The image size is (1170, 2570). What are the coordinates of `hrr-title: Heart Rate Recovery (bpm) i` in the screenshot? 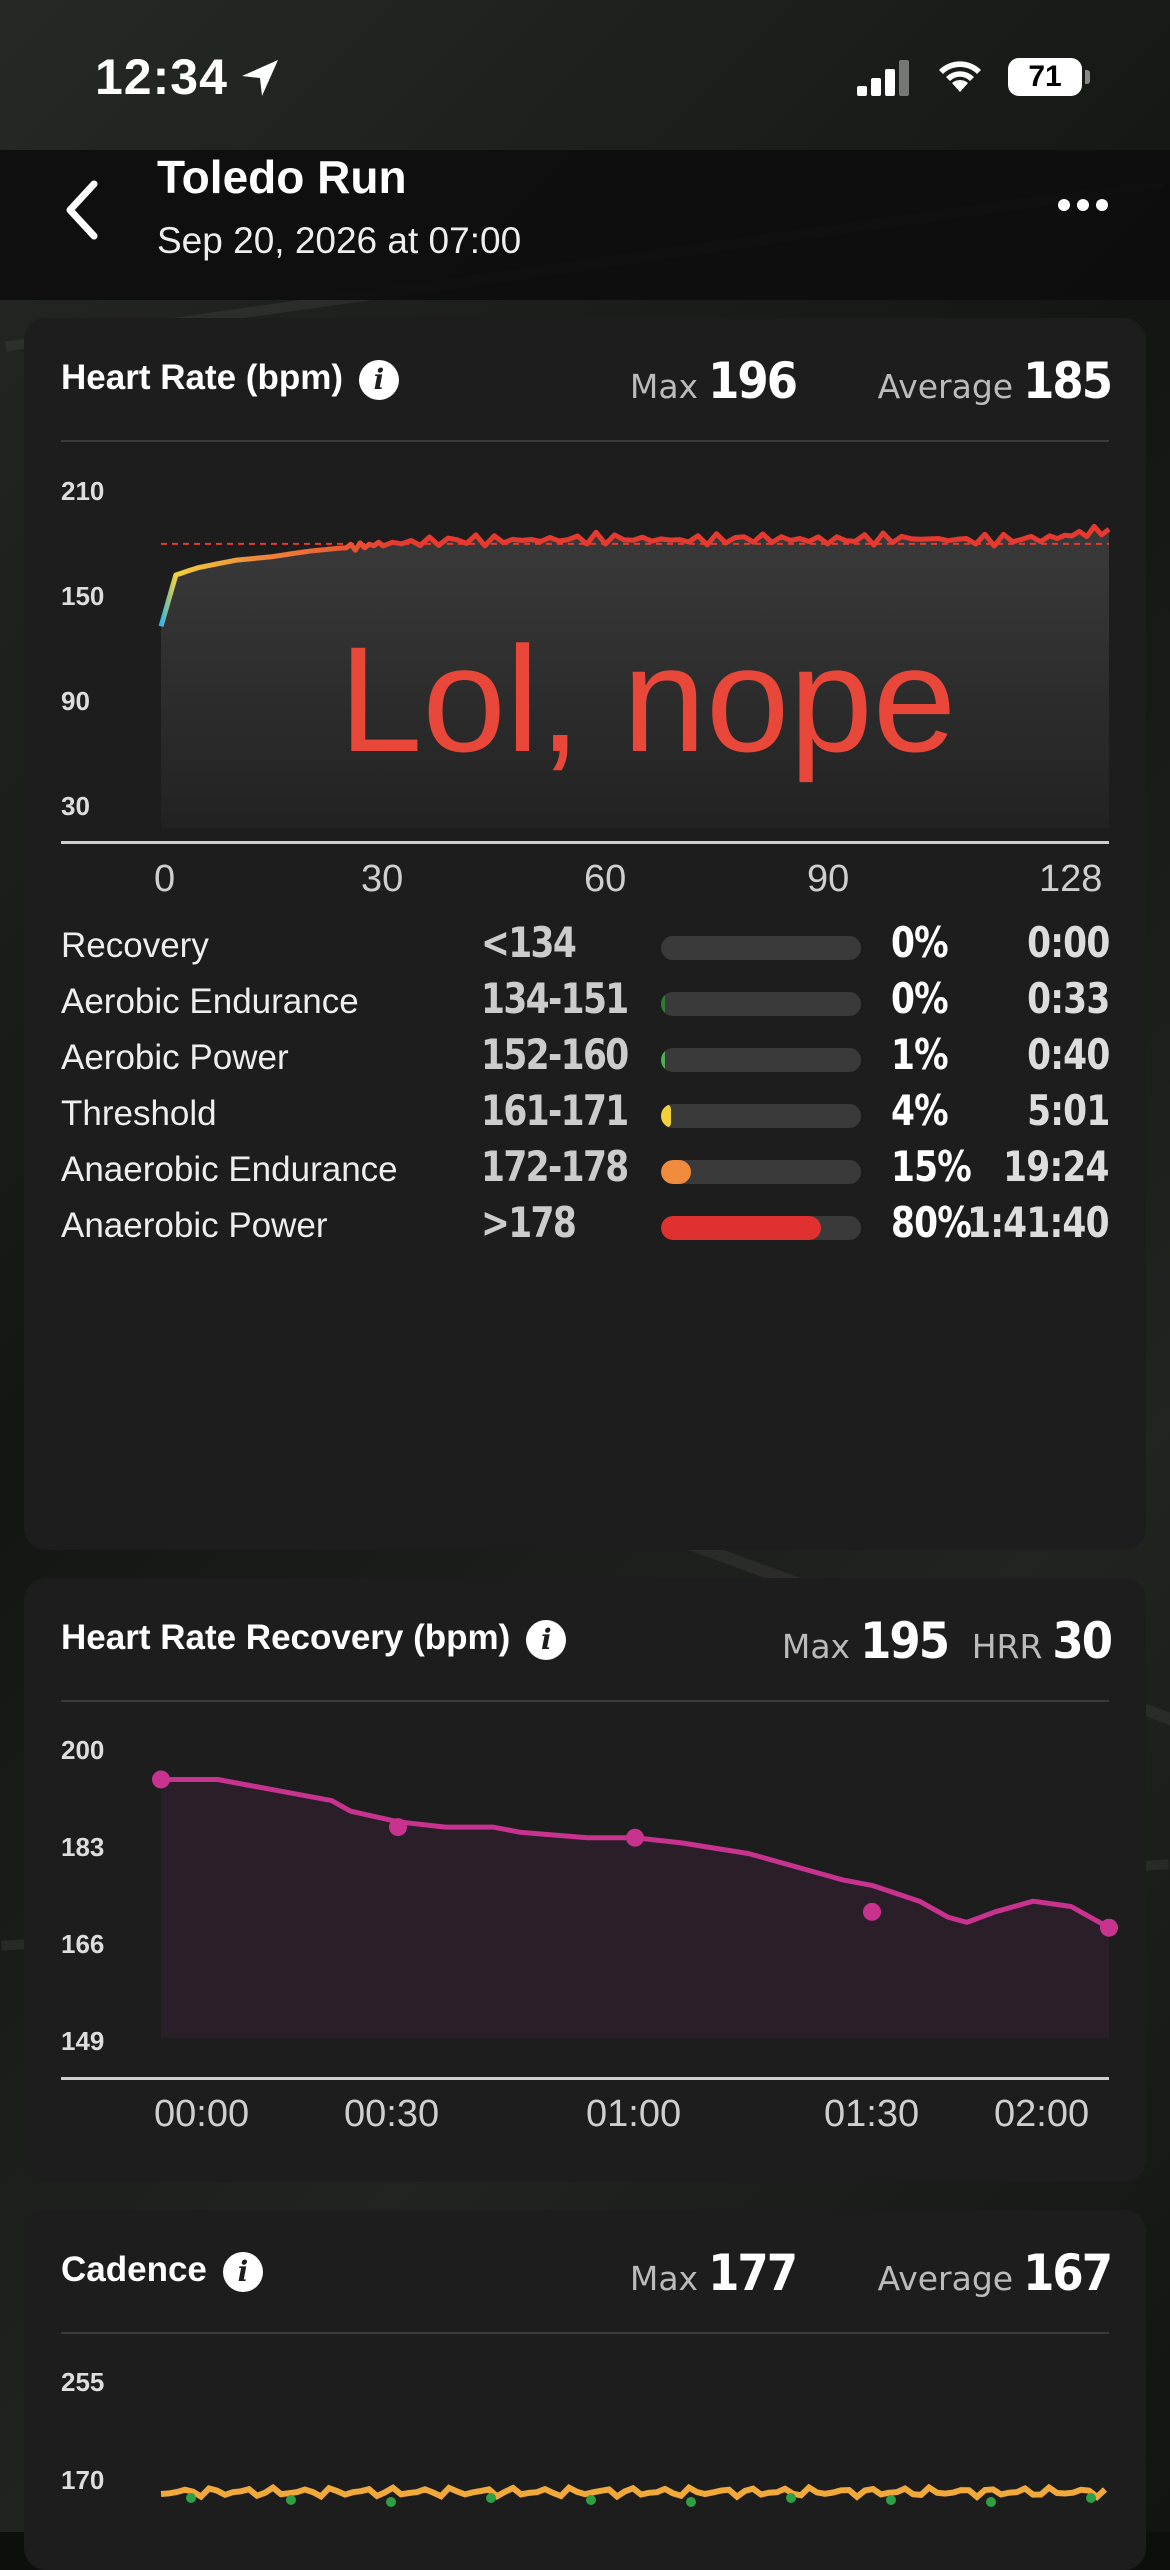 It's located at (314, 1639).